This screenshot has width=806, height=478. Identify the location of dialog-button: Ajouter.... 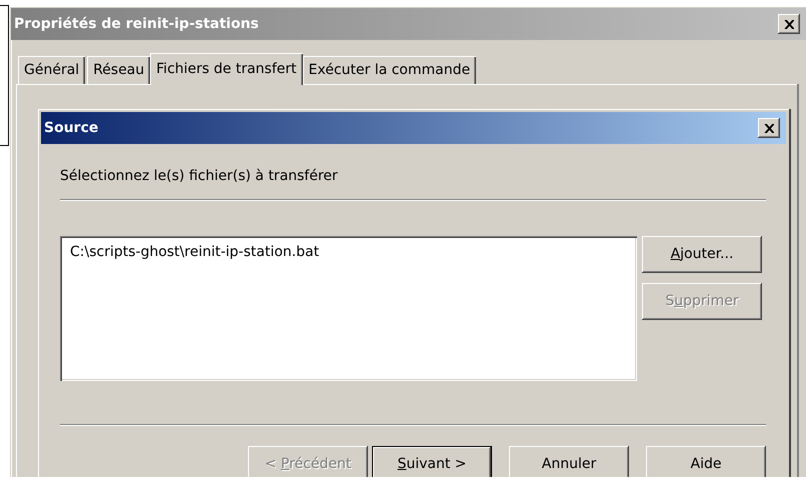
(702, 254).